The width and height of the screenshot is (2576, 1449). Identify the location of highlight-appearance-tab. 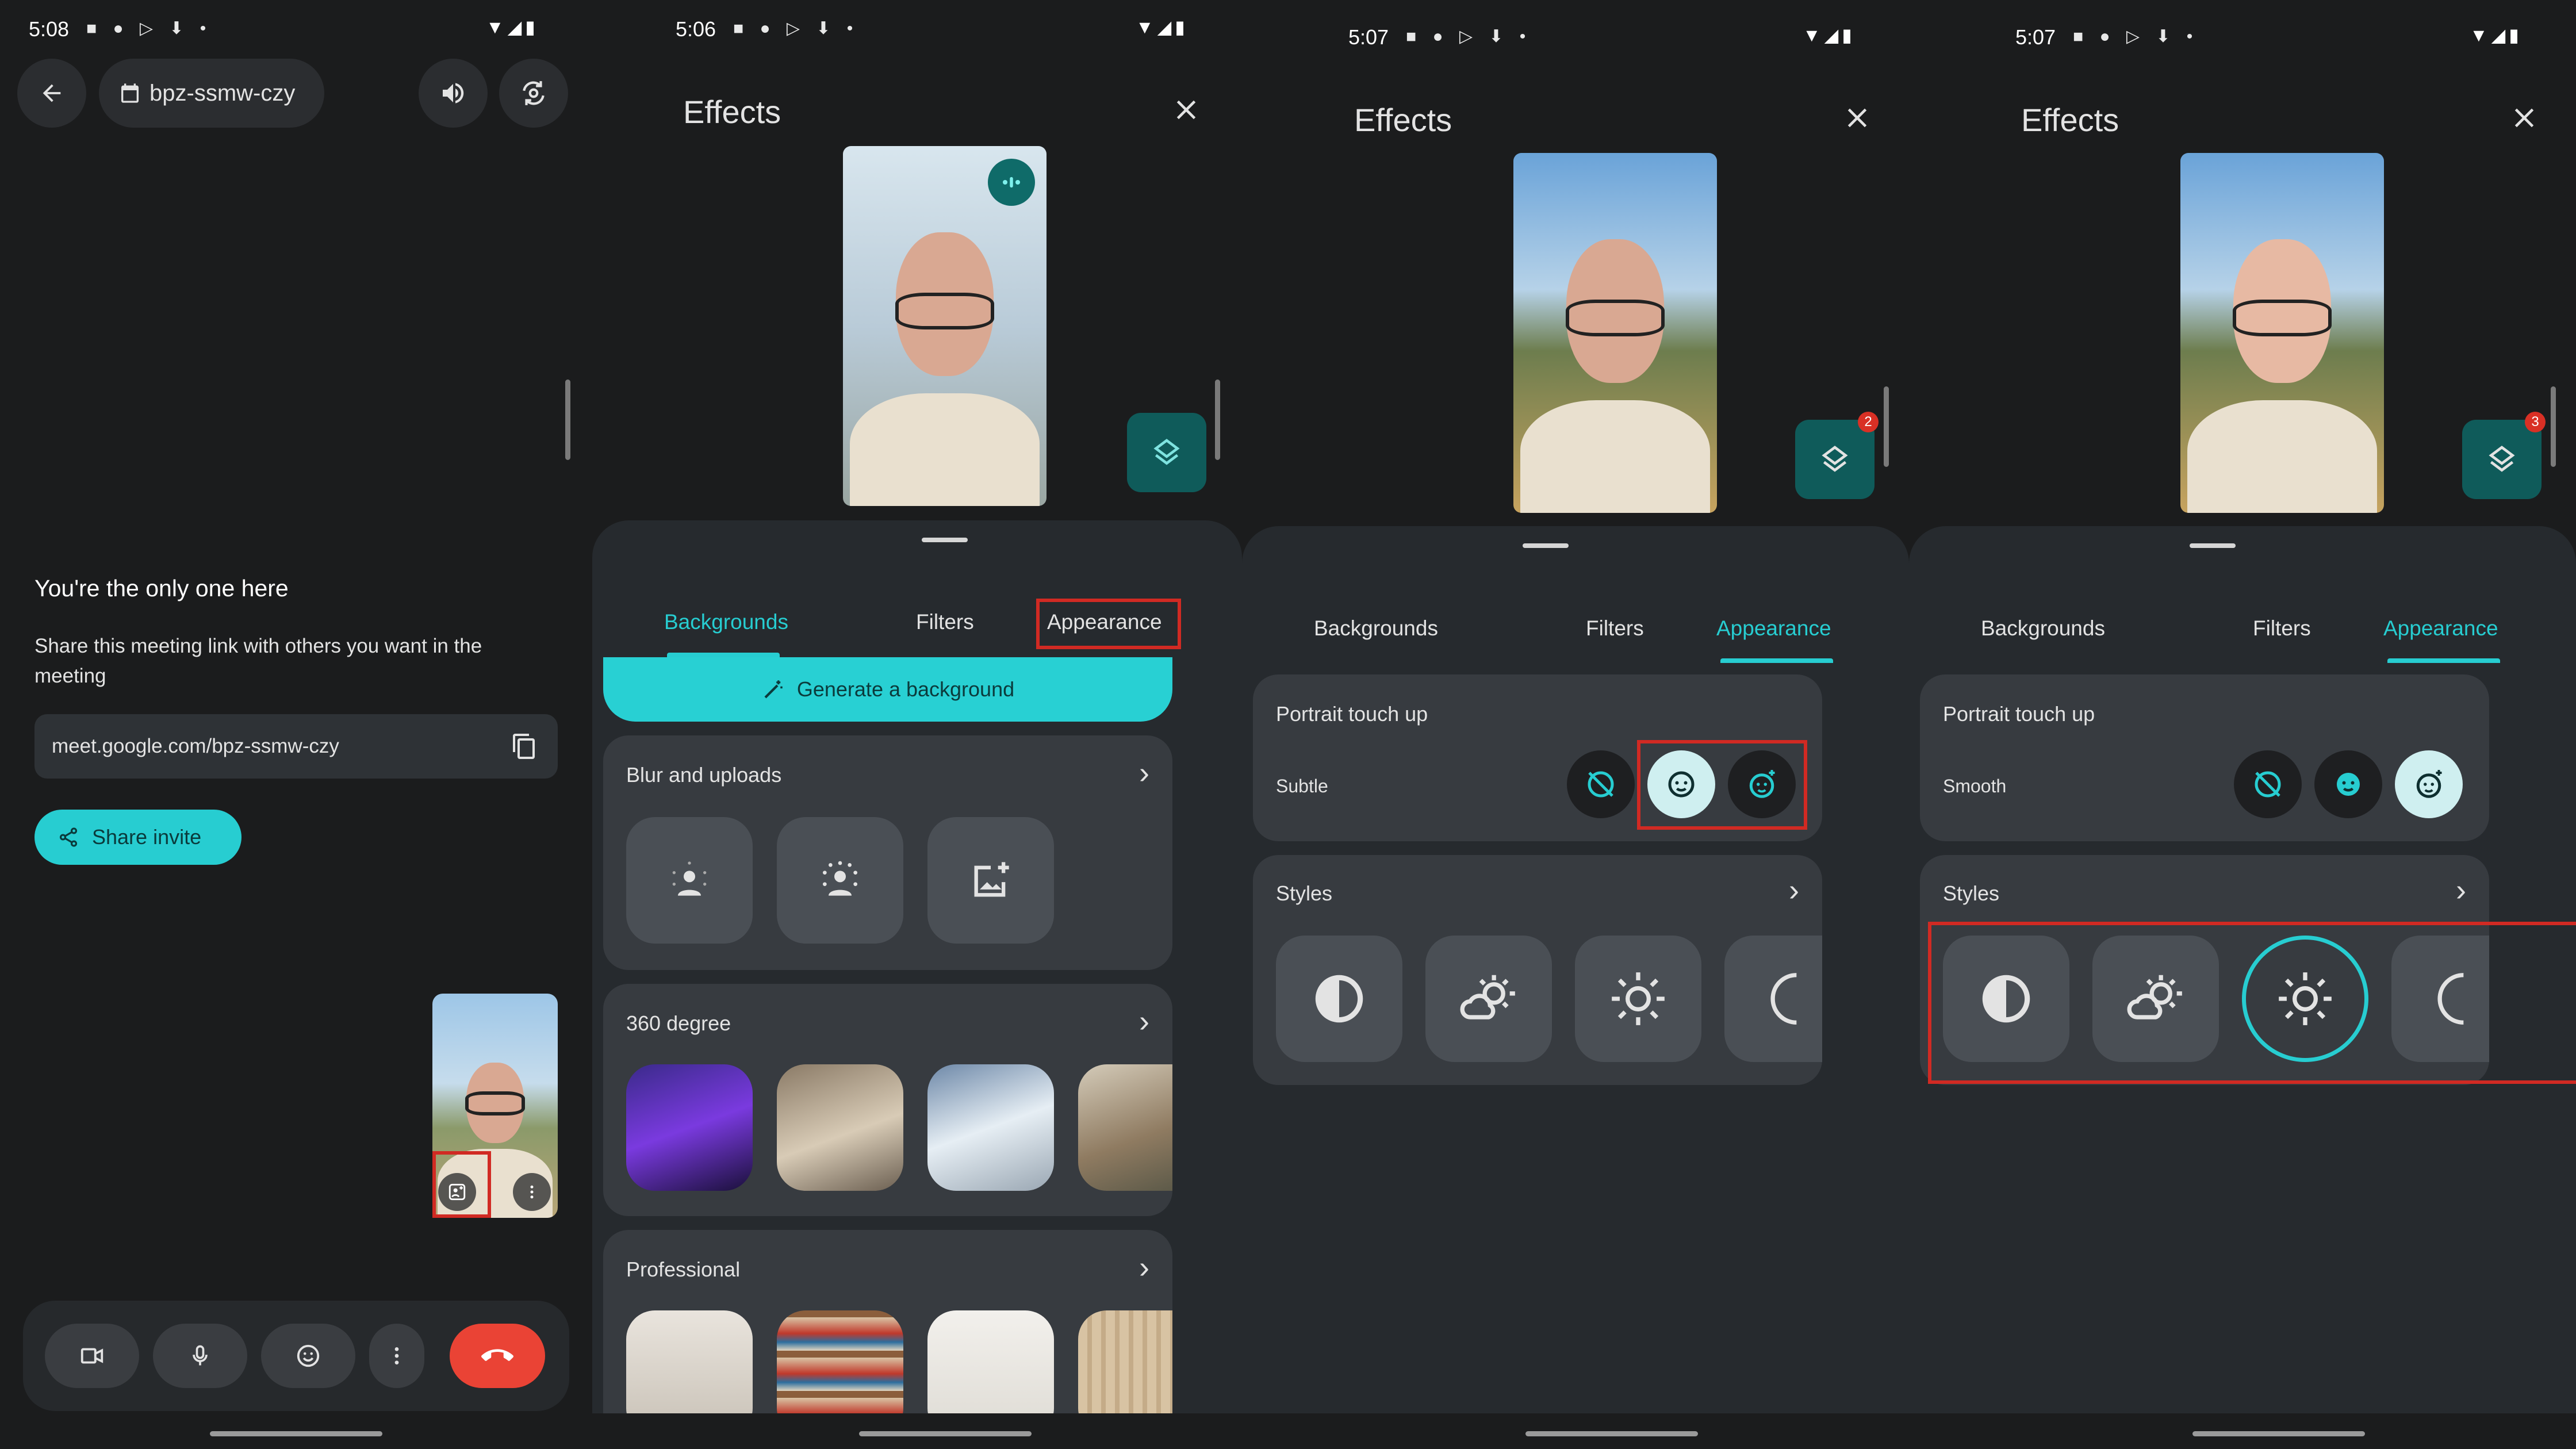
(1108, 624).